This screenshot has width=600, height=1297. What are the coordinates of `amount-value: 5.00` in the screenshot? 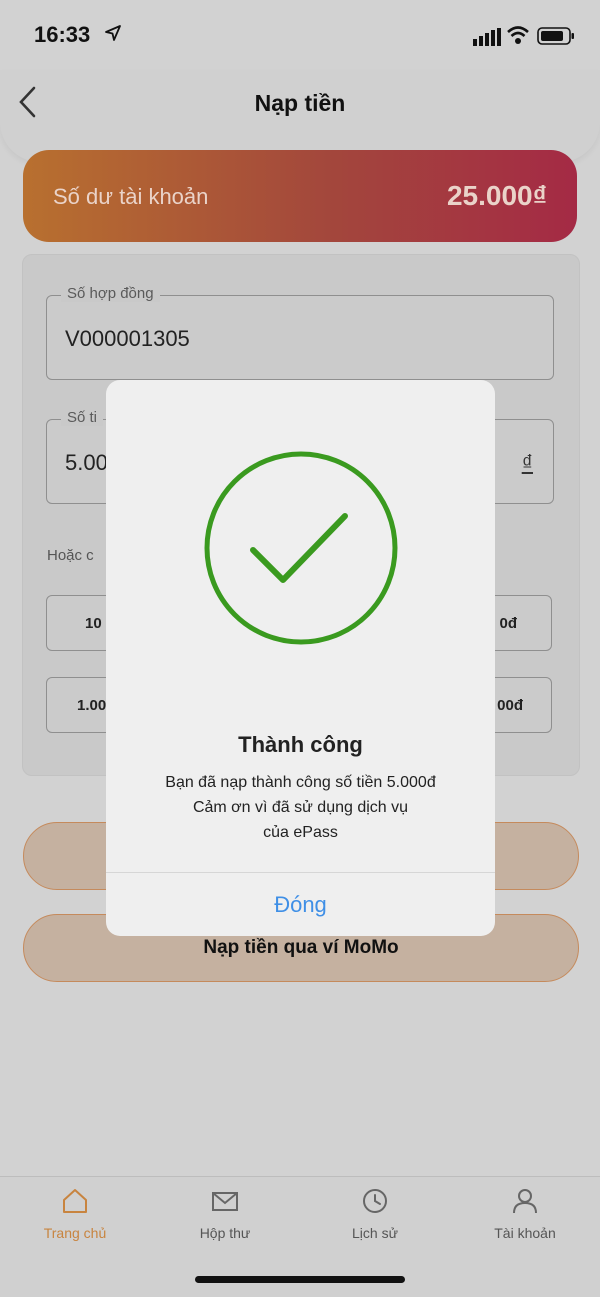 It's located at (86, 462).